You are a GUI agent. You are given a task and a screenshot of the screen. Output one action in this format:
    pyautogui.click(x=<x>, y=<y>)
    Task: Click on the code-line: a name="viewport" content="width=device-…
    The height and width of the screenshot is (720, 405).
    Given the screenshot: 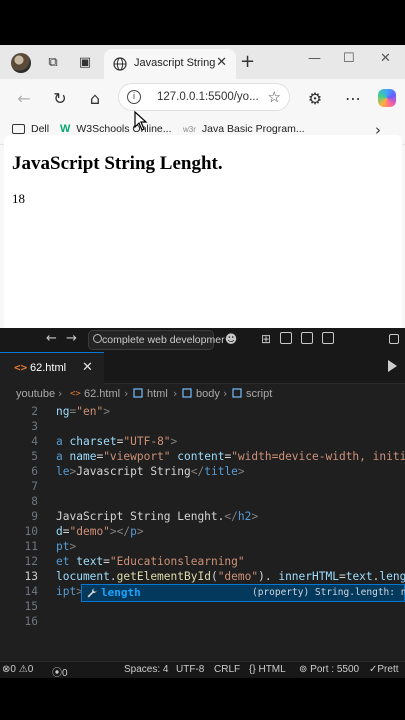 What is the action you would take?
    pyautogui.click(x=230, y=456)
    